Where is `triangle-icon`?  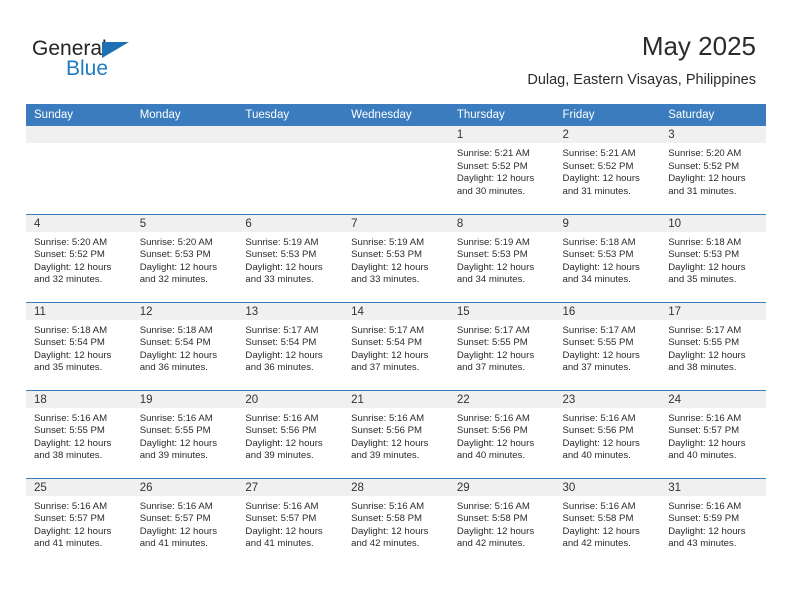
triangle-icon is located at coordinates (115, 50).